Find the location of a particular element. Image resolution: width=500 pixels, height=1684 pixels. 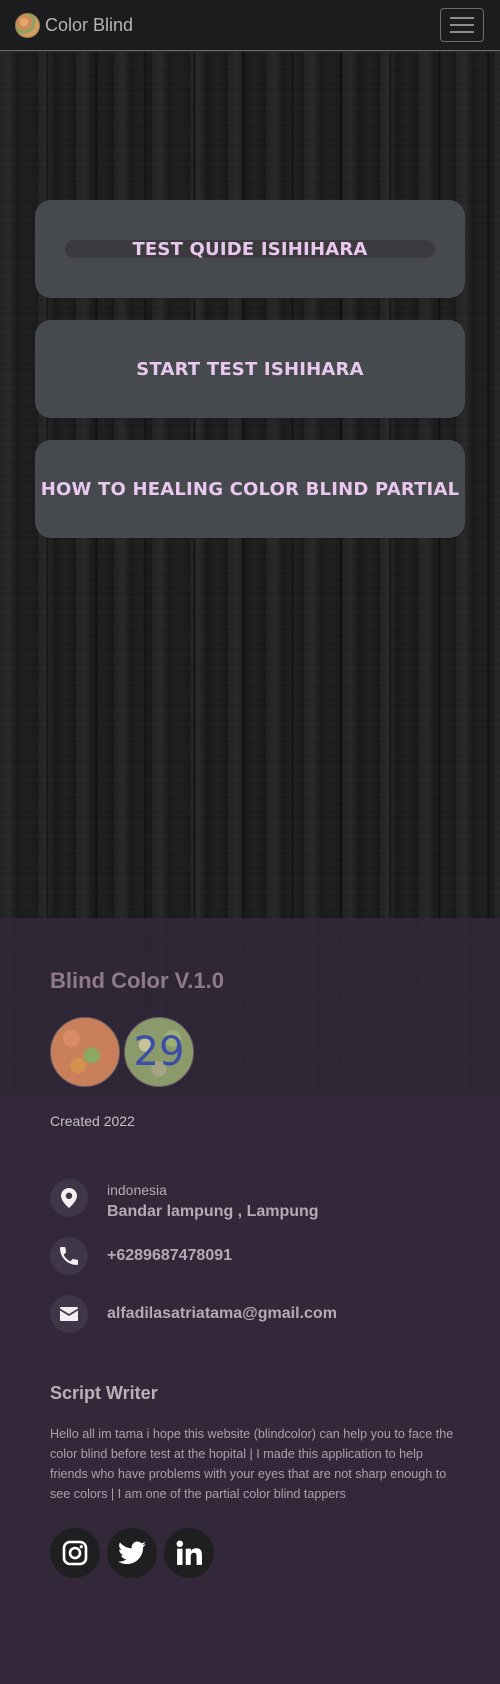

created-text: Created 2022 is located at coordinates (92, 1121).